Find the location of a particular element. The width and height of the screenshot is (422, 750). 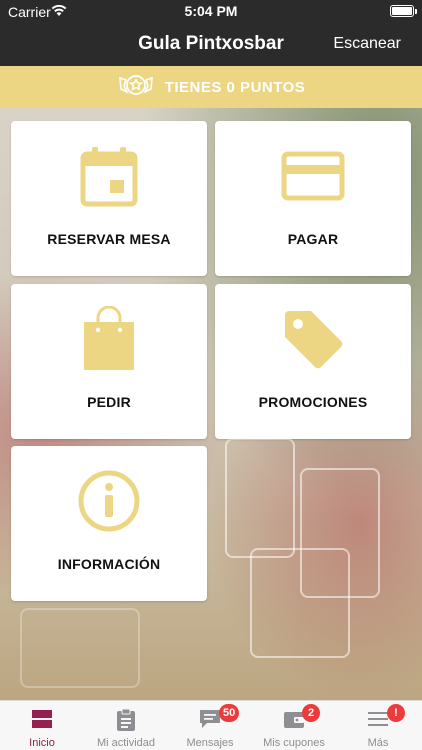

tab-mi-actividad: Mi actividad is located at coordinates (126, 725).